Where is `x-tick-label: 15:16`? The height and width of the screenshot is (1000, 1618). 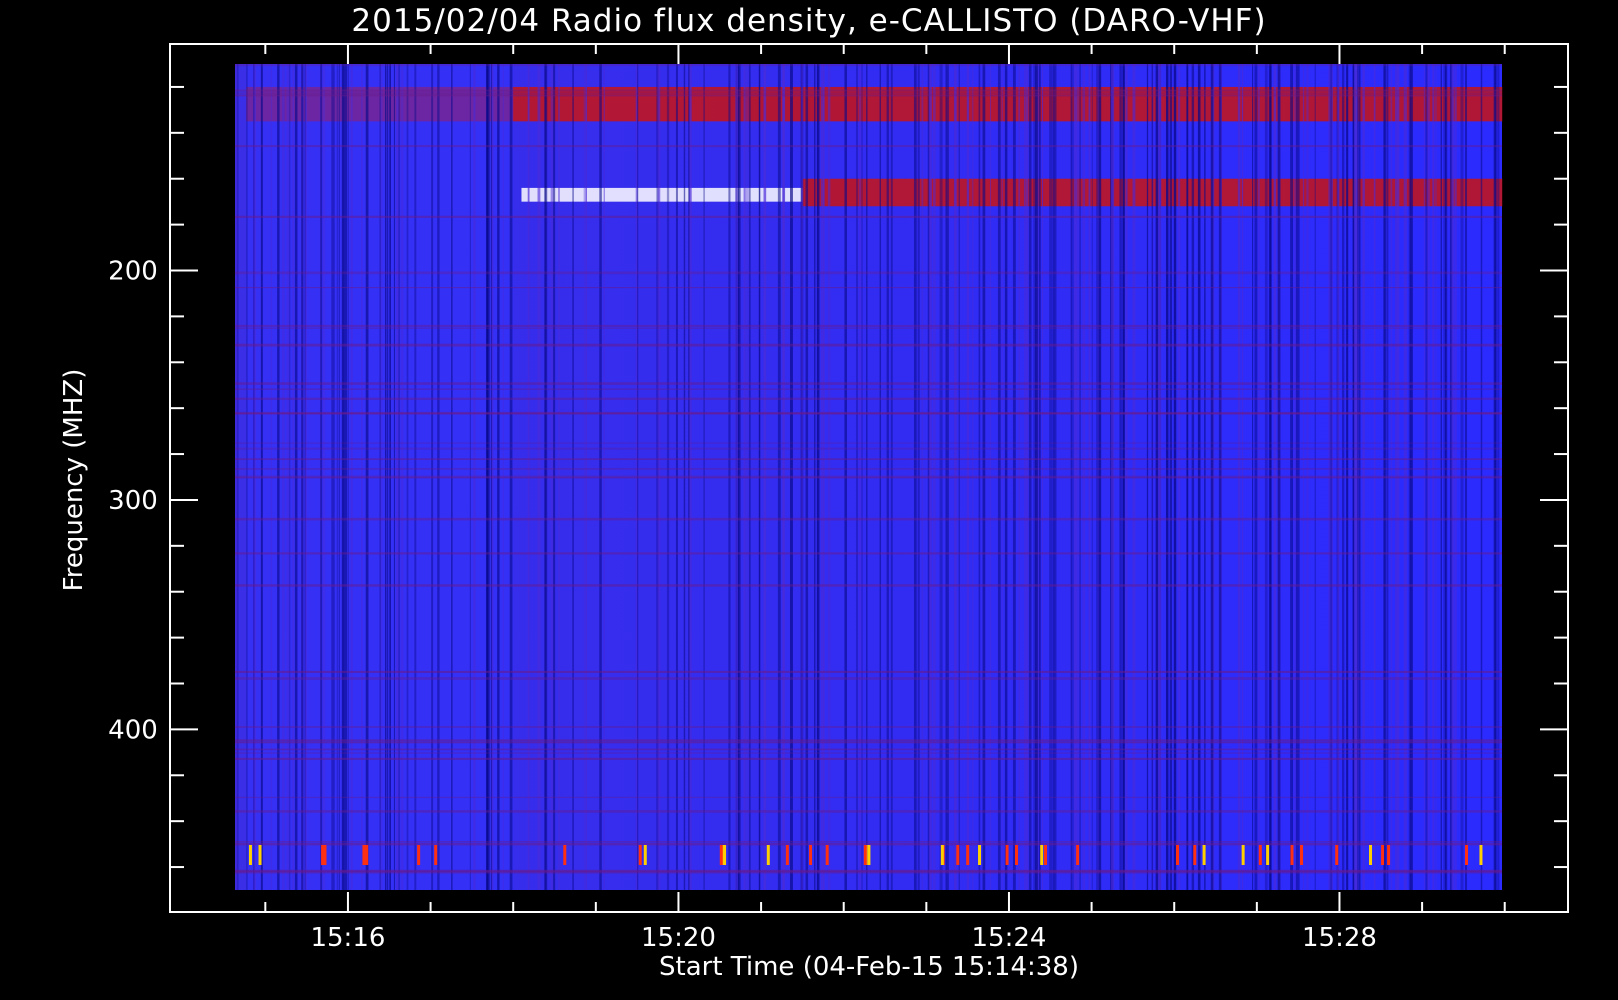 x-tick-label: 15:16 is located at coordinates (347, 938).